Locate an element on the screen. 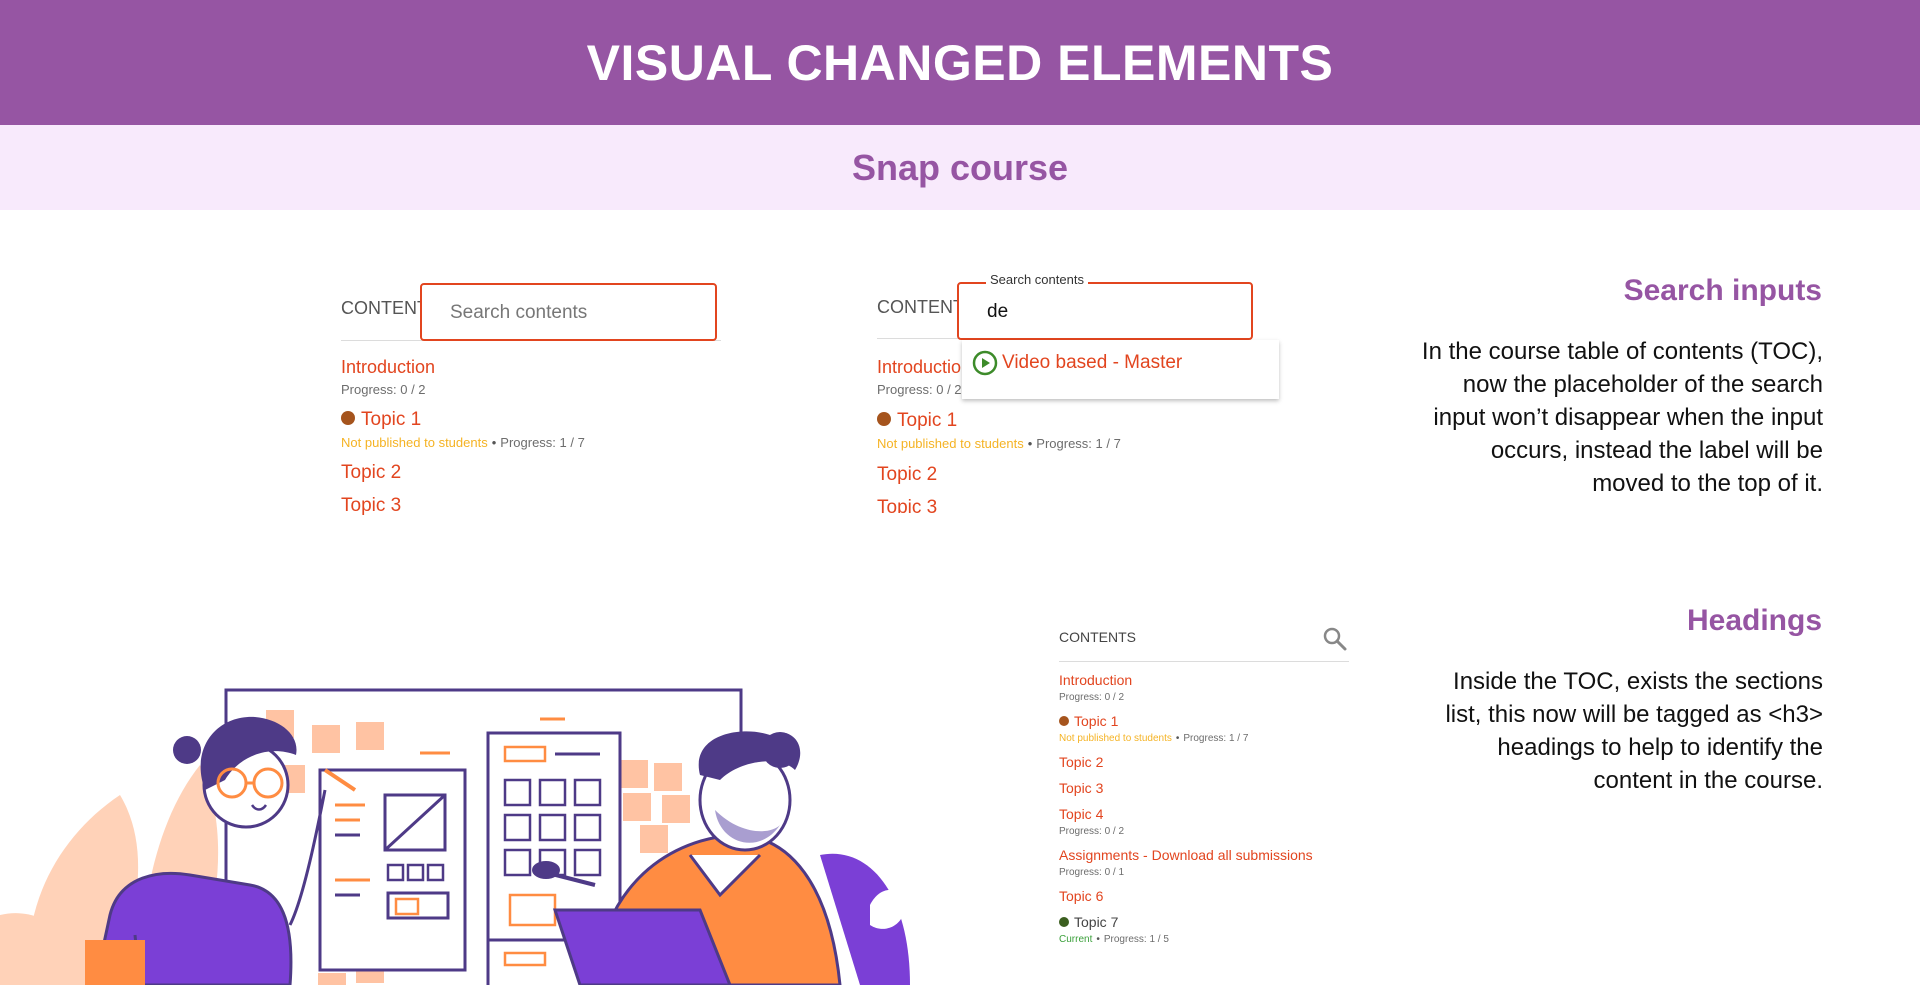 This screenshot has height=985, width=1920. search-input: Search contents is located at coordinates (568, 312).